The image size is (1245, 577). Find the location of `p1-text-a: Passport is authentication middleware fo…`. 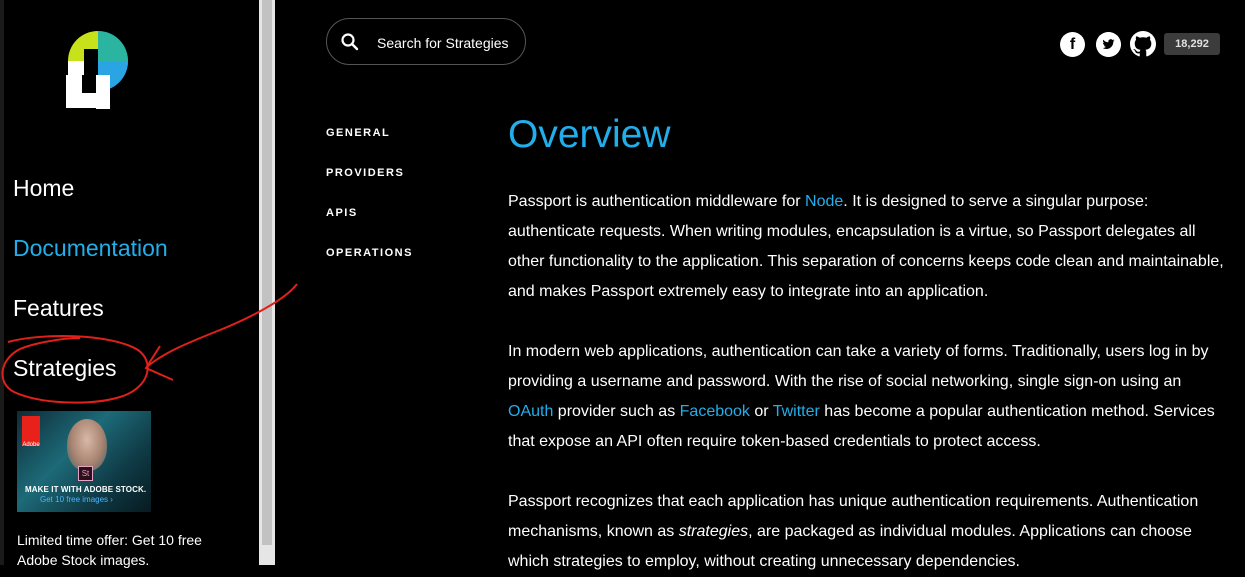

p1-text-a: Passport is authentication middleware fo… is located at coordinates (657, 201).